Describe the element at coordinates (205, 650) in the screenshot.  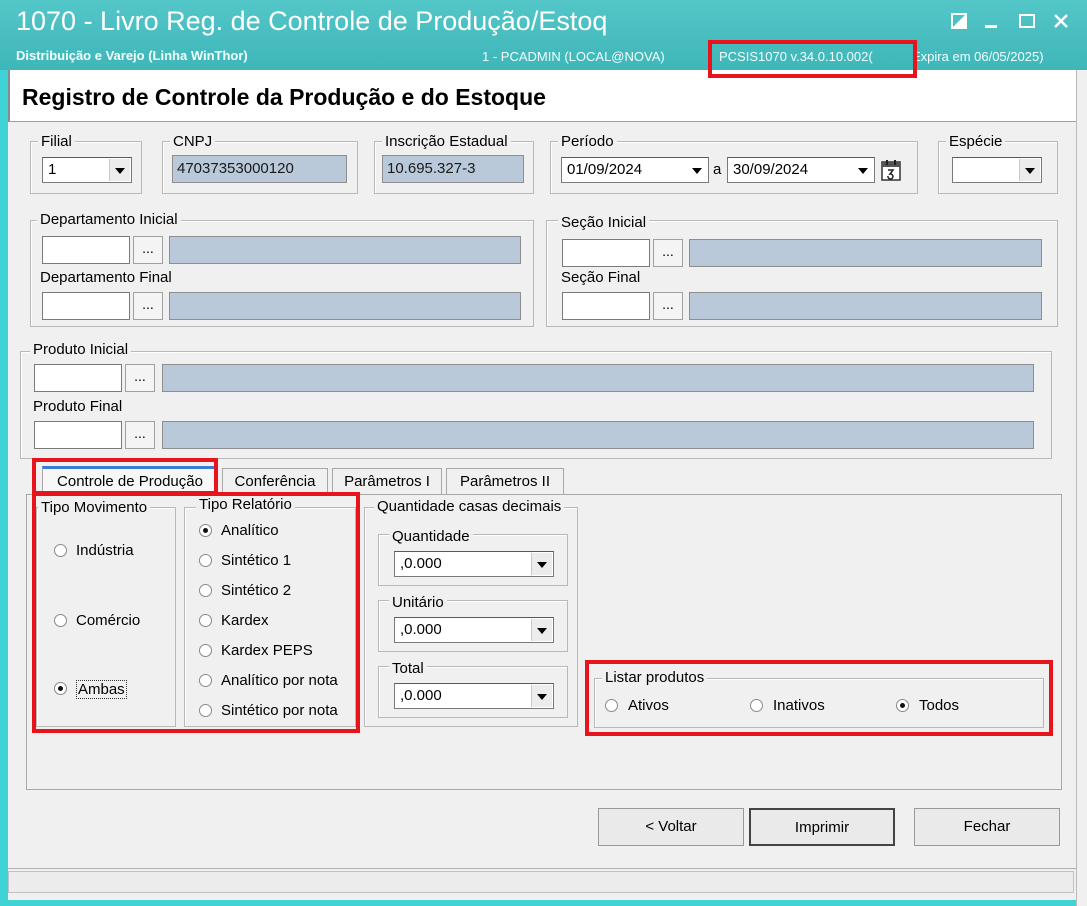
I see `radio-kardex-peps` at that location.